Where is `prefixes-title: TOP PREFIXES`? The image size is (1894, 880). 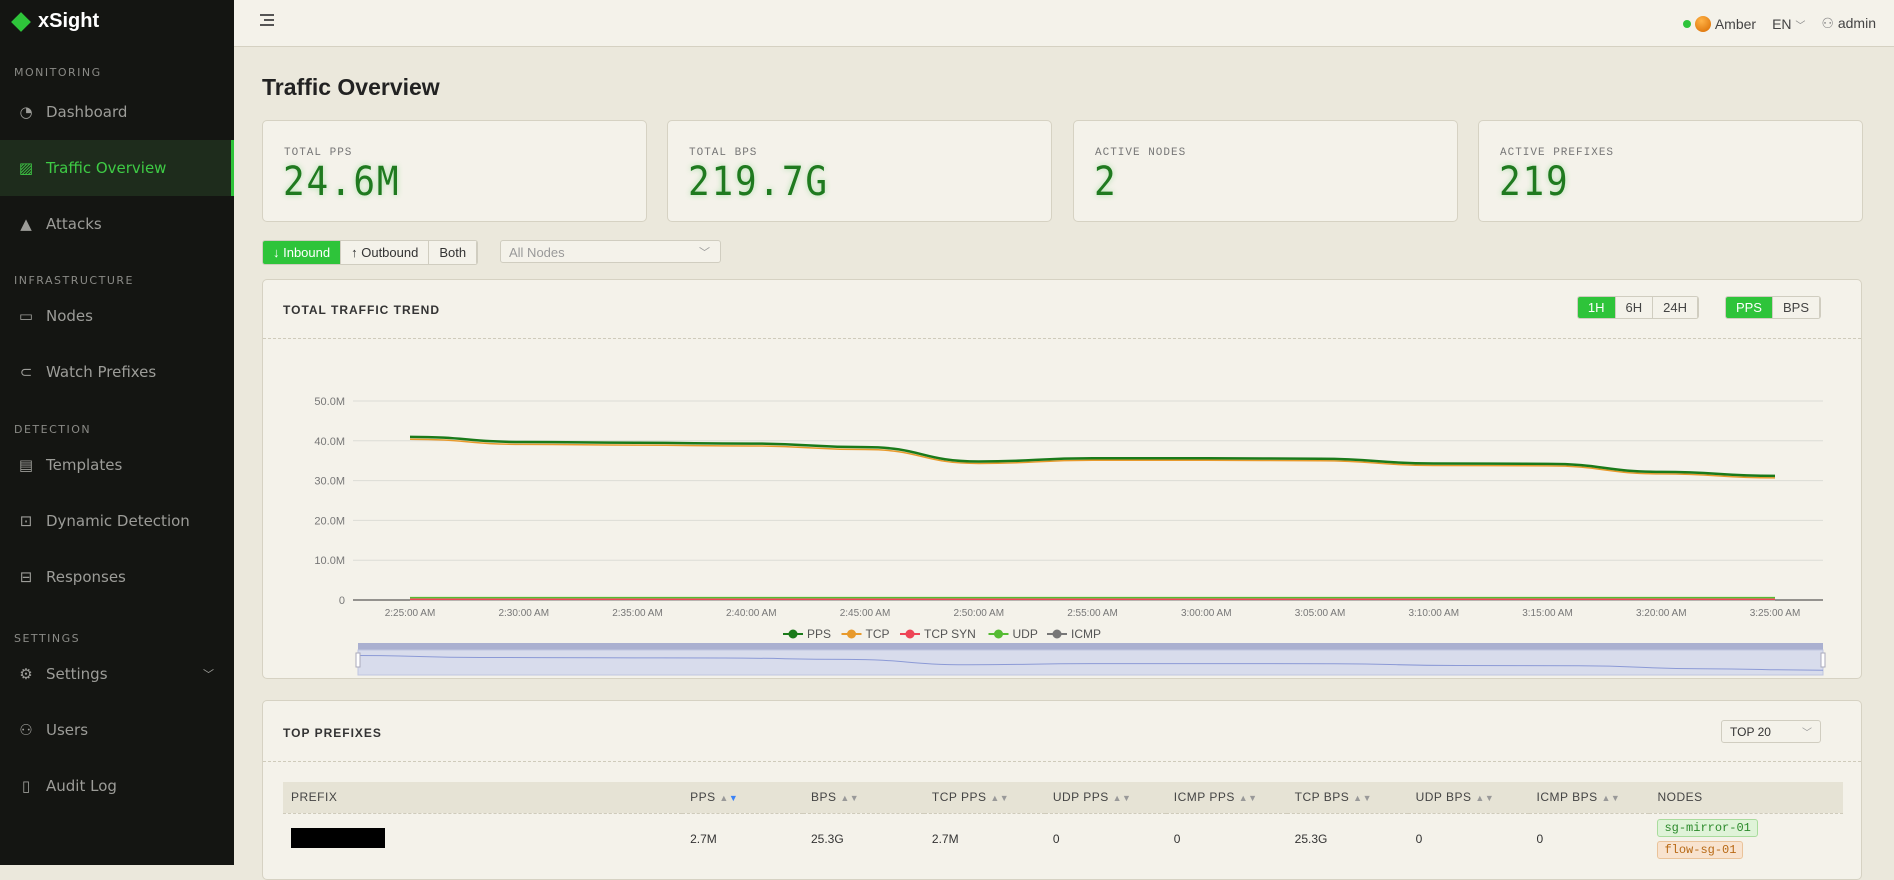
prefixes-title: TOP PREFIXES is located at coordinates (332, 733).